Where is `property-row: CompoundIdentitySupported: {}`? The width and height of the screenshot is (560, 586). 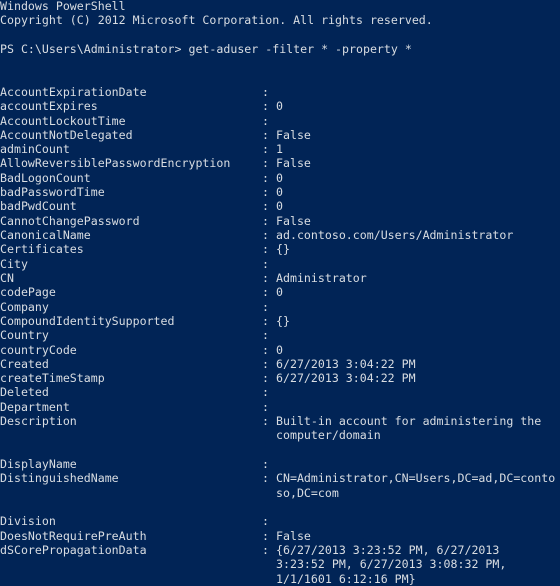
property-row: CompoundIdentitySupported: {} is located at coordinates (280, 321).